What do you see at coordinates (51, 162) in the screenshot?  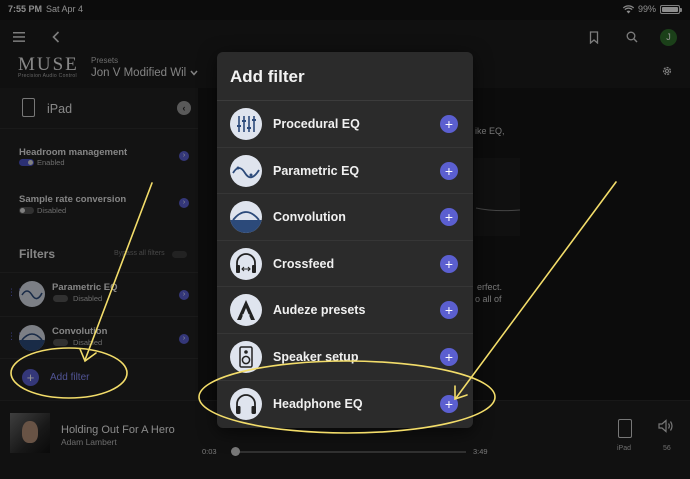 I see `setting-state: Enabled` at bounding box center [51, 162].